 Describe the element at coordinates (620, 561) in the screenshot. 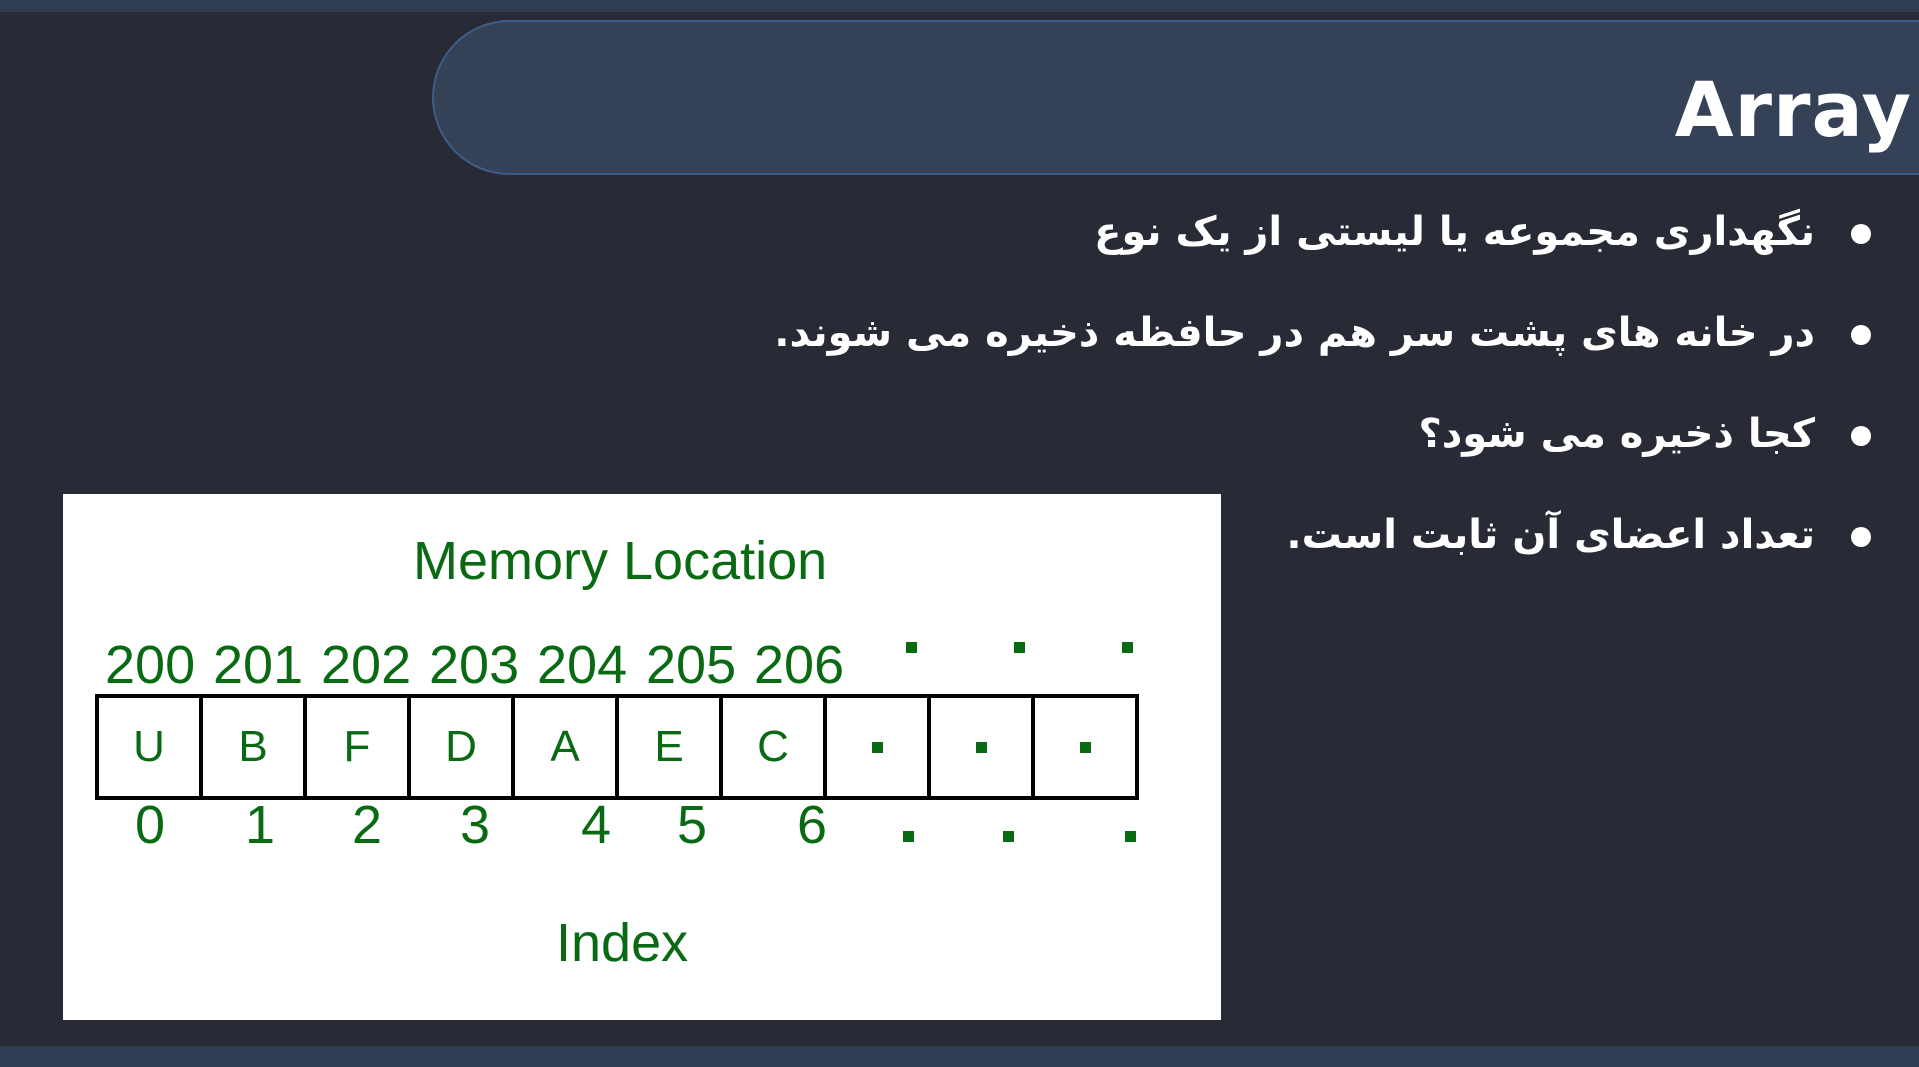

I see `memory-location-title: Memory Location` at that location.